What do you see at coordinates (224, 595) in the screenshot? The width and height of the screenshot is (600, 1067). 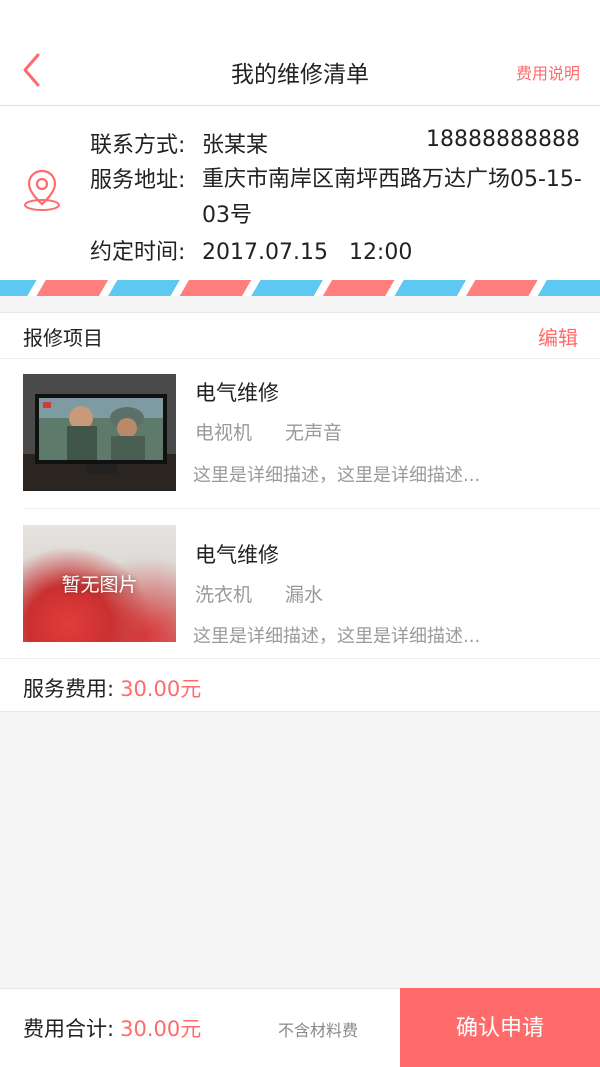 I see `item-device: 洗衣机` at bounding box center [224, 595].